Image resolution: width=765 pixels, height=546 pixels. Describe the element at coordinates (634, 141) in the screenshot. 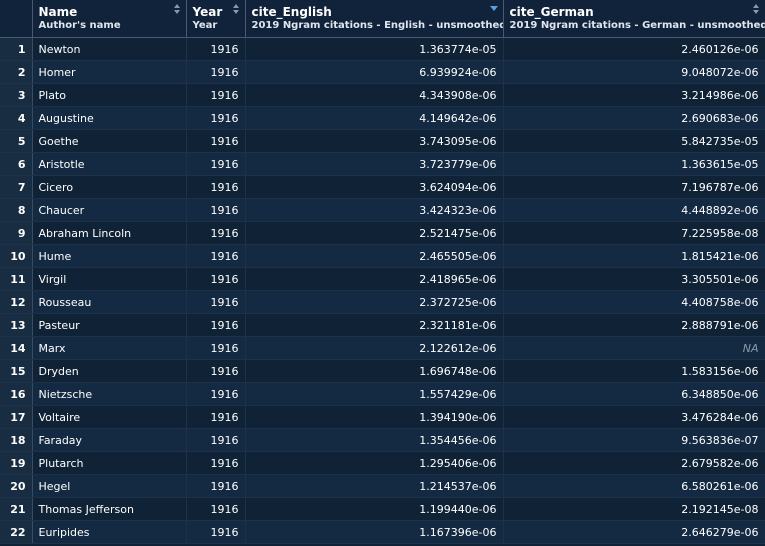

I see `cell-cite-german: 5.842735e-05` at that location.